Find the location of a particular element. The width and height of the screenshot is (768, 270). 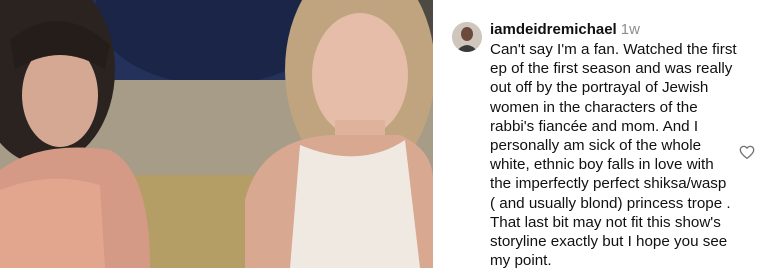

avatar is located at coordinates (467, 37).